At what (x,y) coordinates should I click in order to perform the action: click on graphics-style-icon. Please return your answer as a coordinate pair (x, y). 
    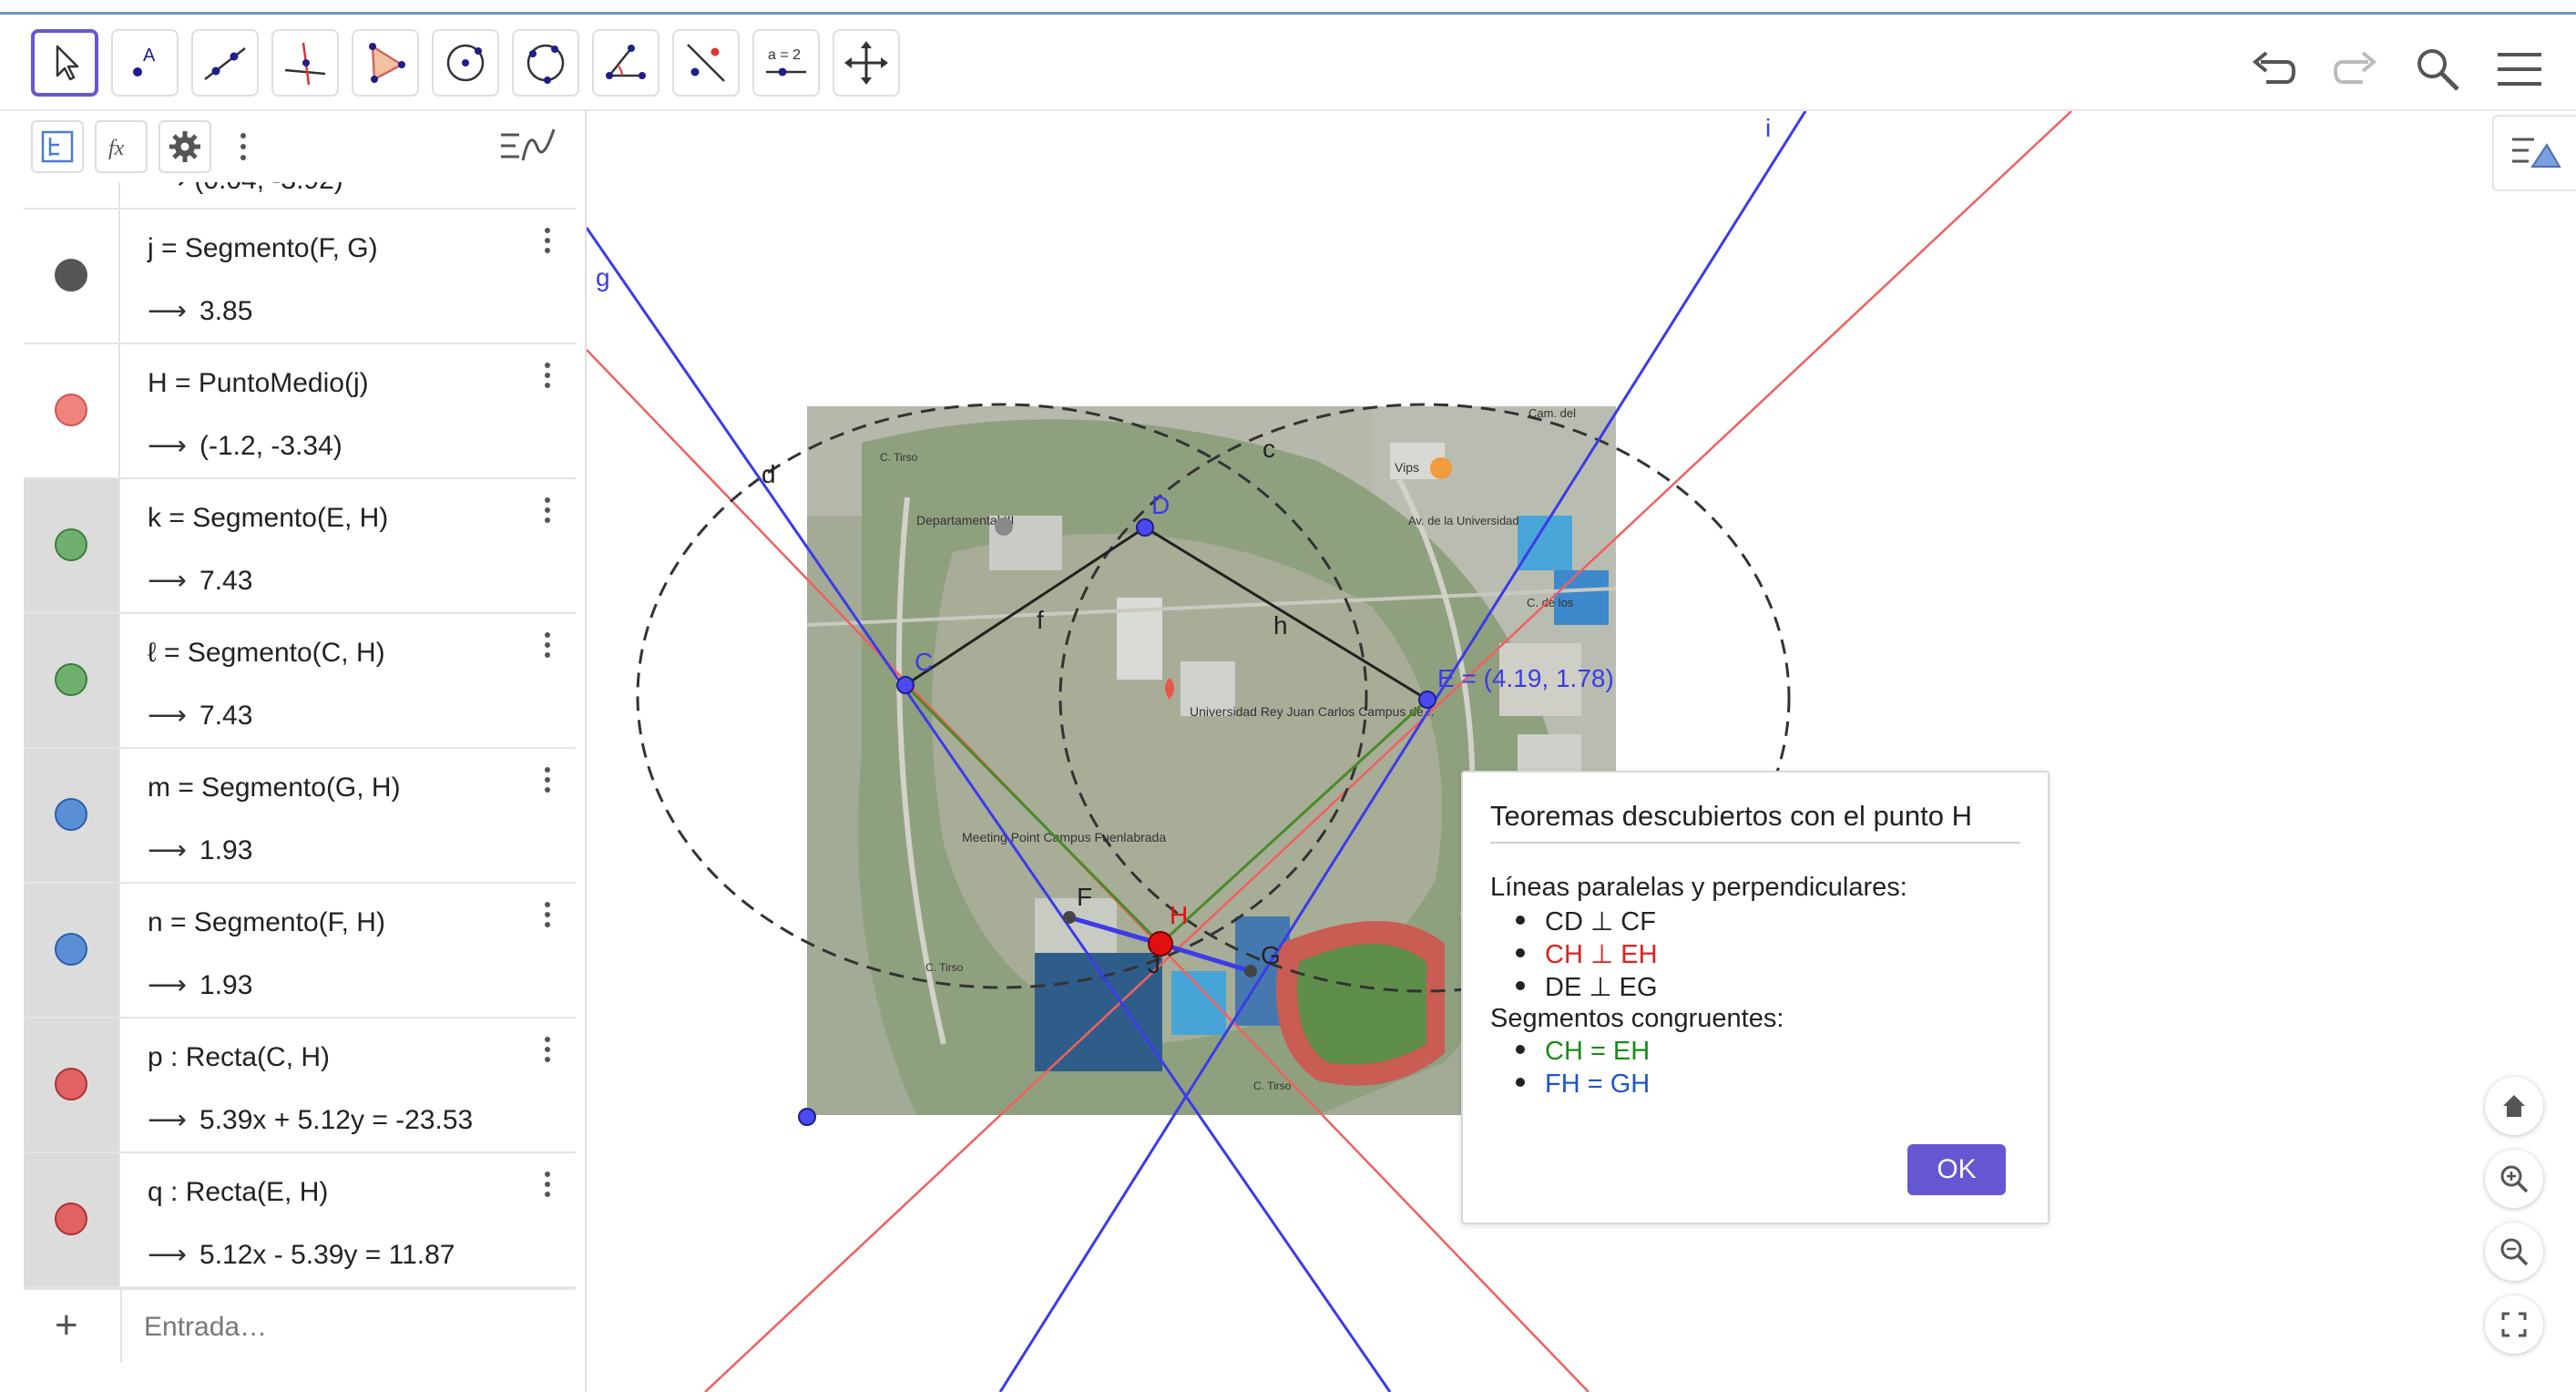
    Looking at the image, I should click on (2536, 153).